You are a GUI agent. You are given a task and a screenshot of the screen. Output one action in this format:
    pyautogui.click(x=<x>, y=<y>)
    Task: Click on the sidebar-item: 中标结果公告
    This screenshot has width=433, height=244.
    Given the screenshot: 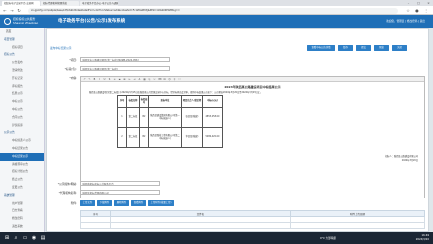 What is the action you would take?
    pyautogui.click(x=22, y=149)
    